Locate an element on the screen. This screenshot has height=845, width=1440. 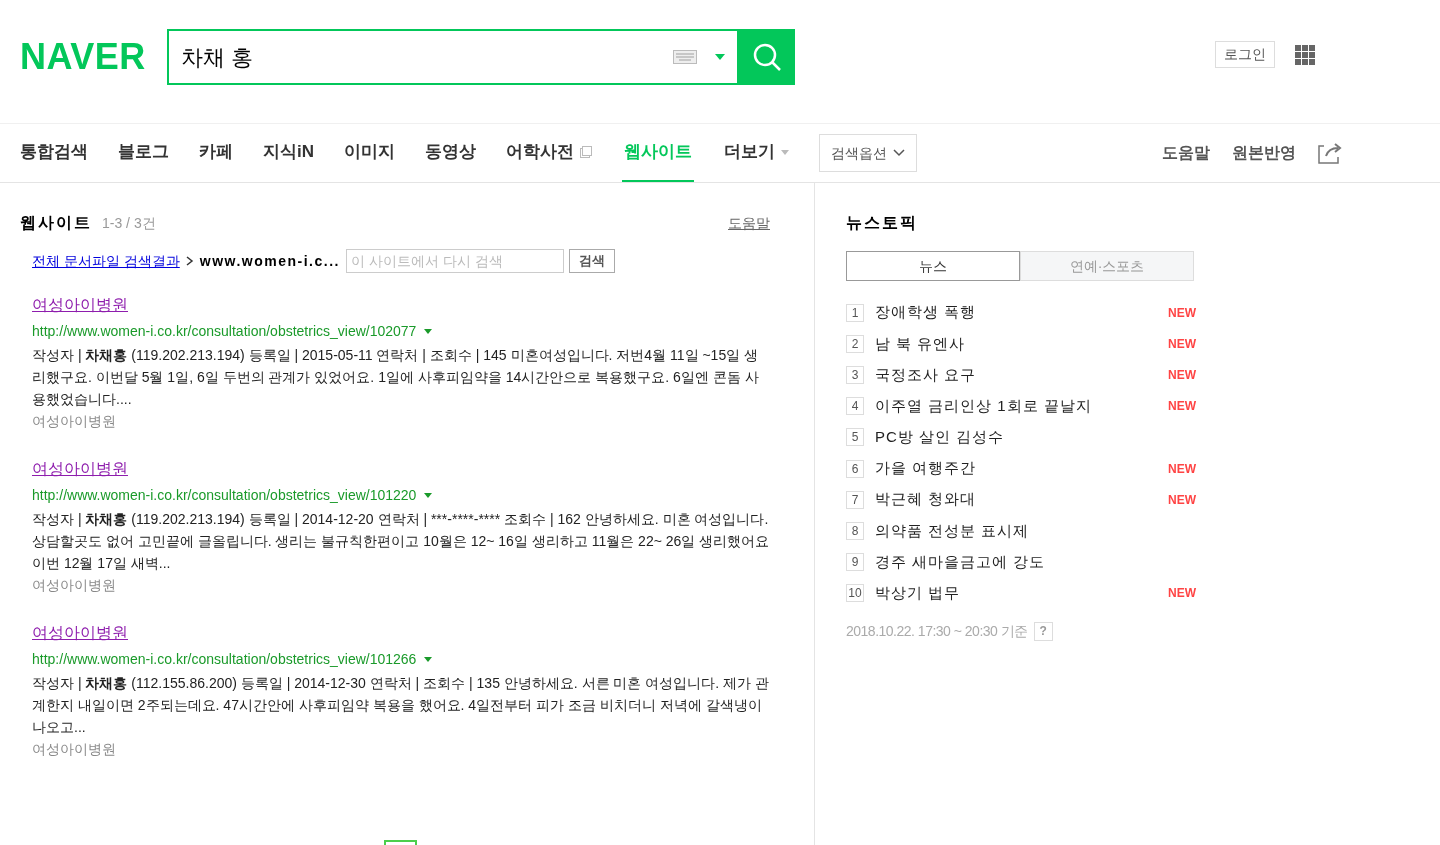
nav-tab: 어학사전 is located at coordinates (549, 153).